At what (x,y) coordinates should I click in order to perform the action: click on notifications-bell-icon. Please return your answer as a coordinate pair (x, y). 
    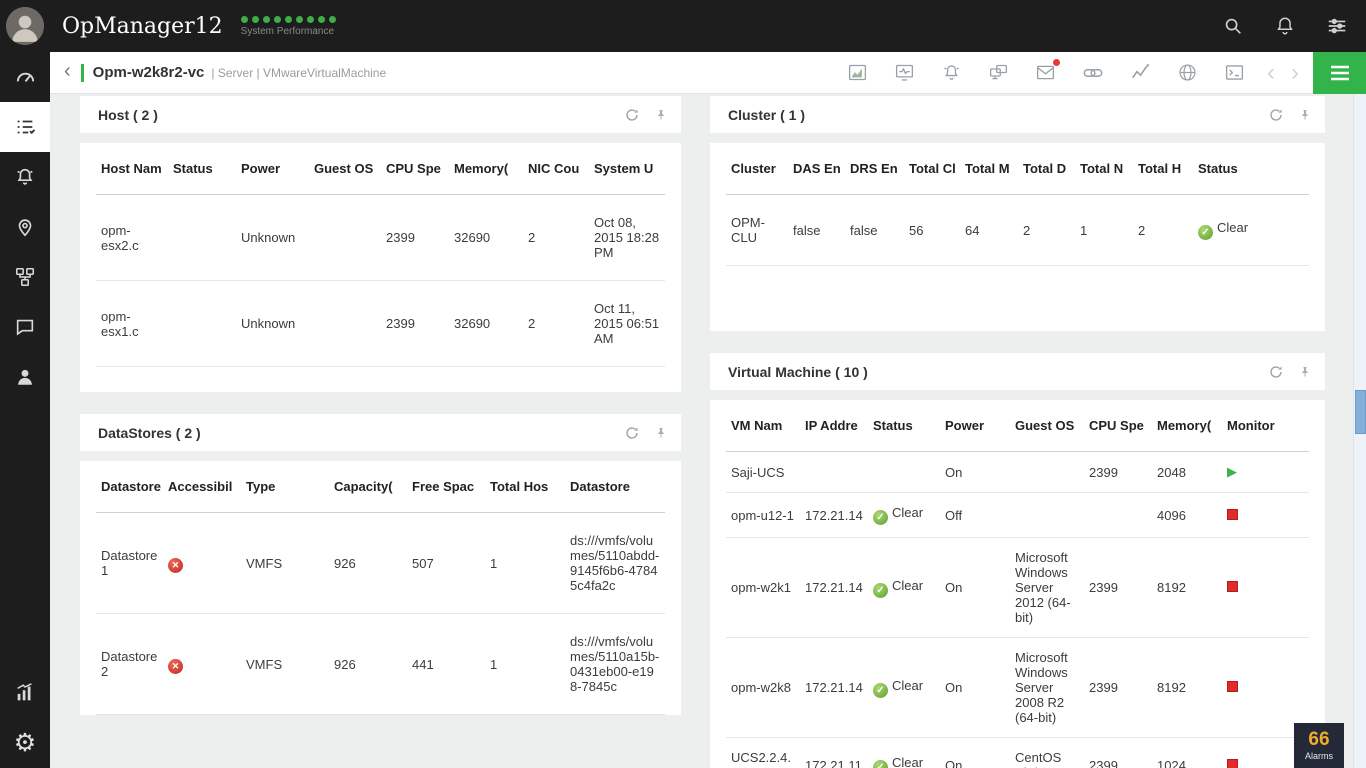
    Looking at the image, I should click on (1285, 26).